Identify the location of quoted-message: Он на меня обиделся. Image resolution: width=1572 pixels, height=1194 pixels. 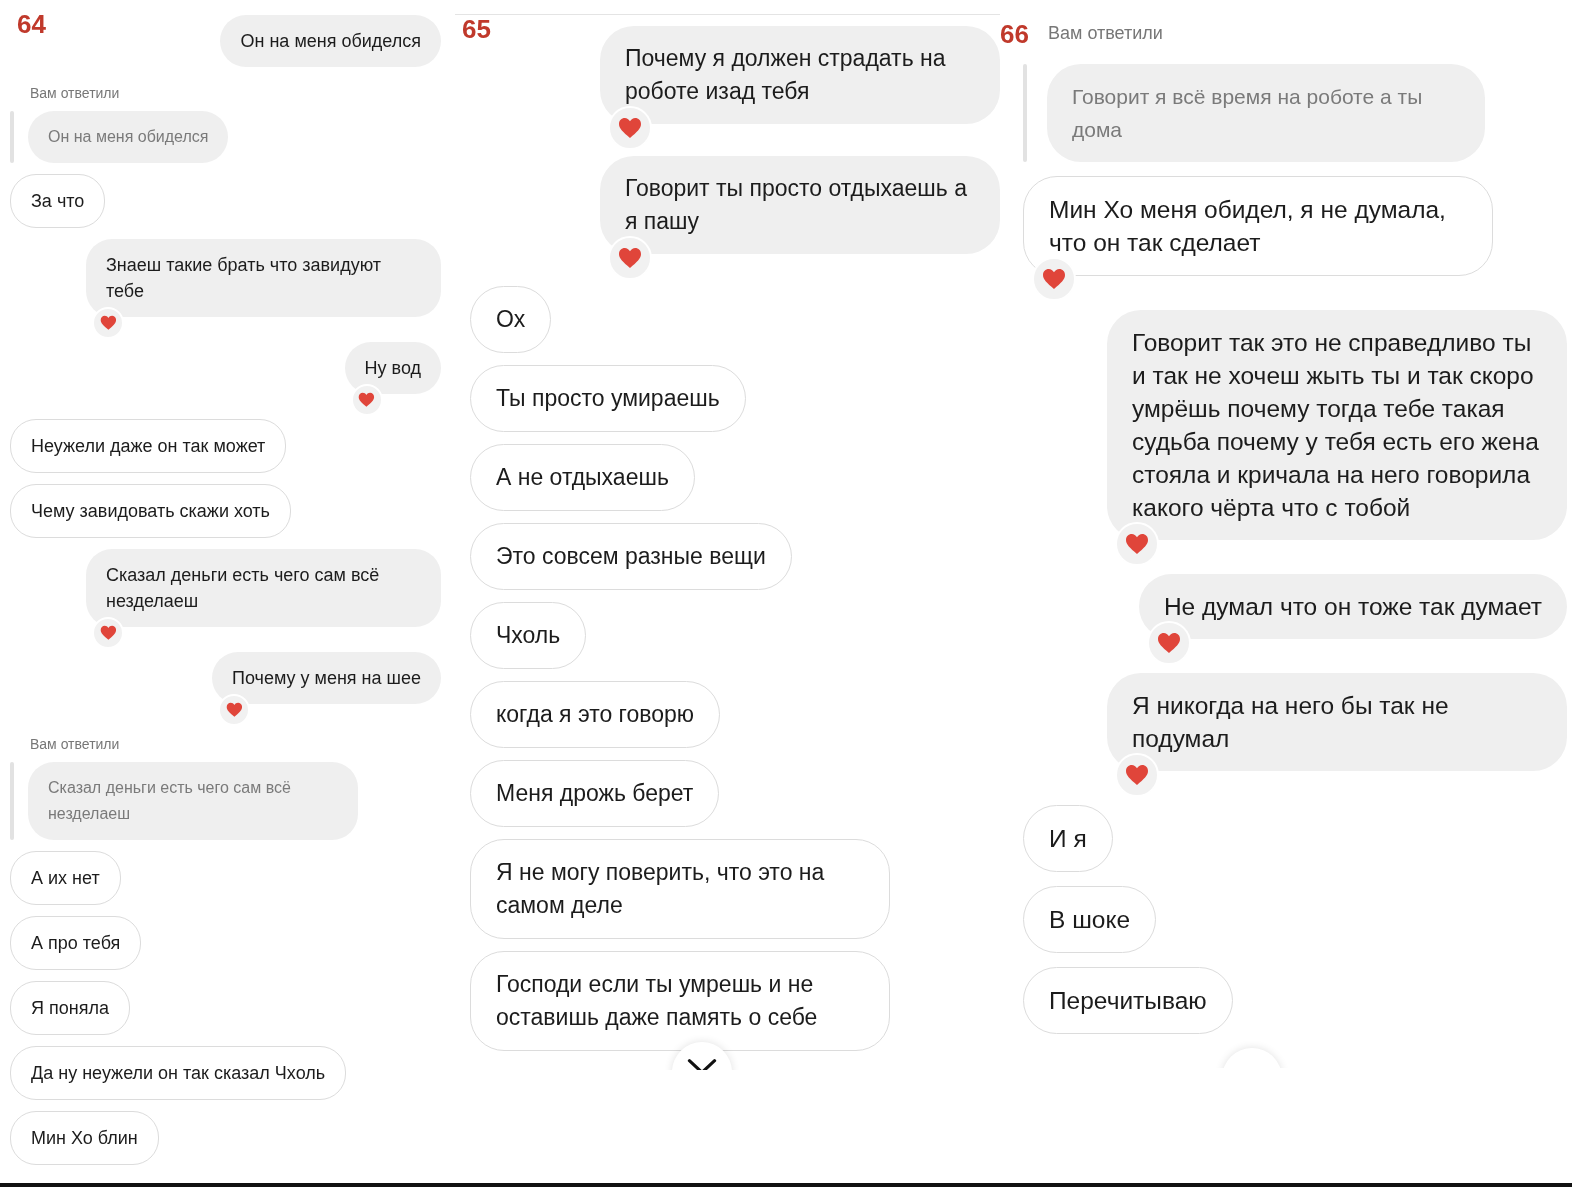
(128, 137).